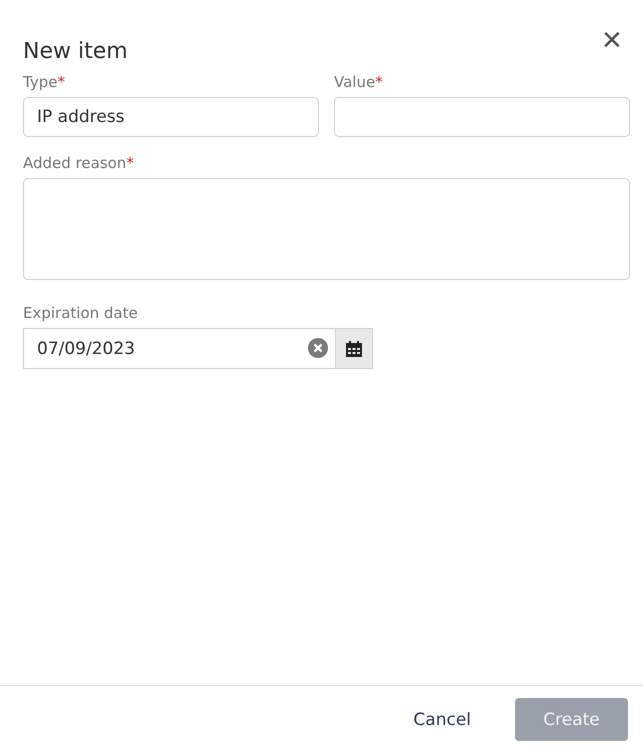 The width and height of the screenshot is (643, 750). Describe the element at coordinates (442, 719) in the screenshot. I see `cancel-button: Cancel` at that location.